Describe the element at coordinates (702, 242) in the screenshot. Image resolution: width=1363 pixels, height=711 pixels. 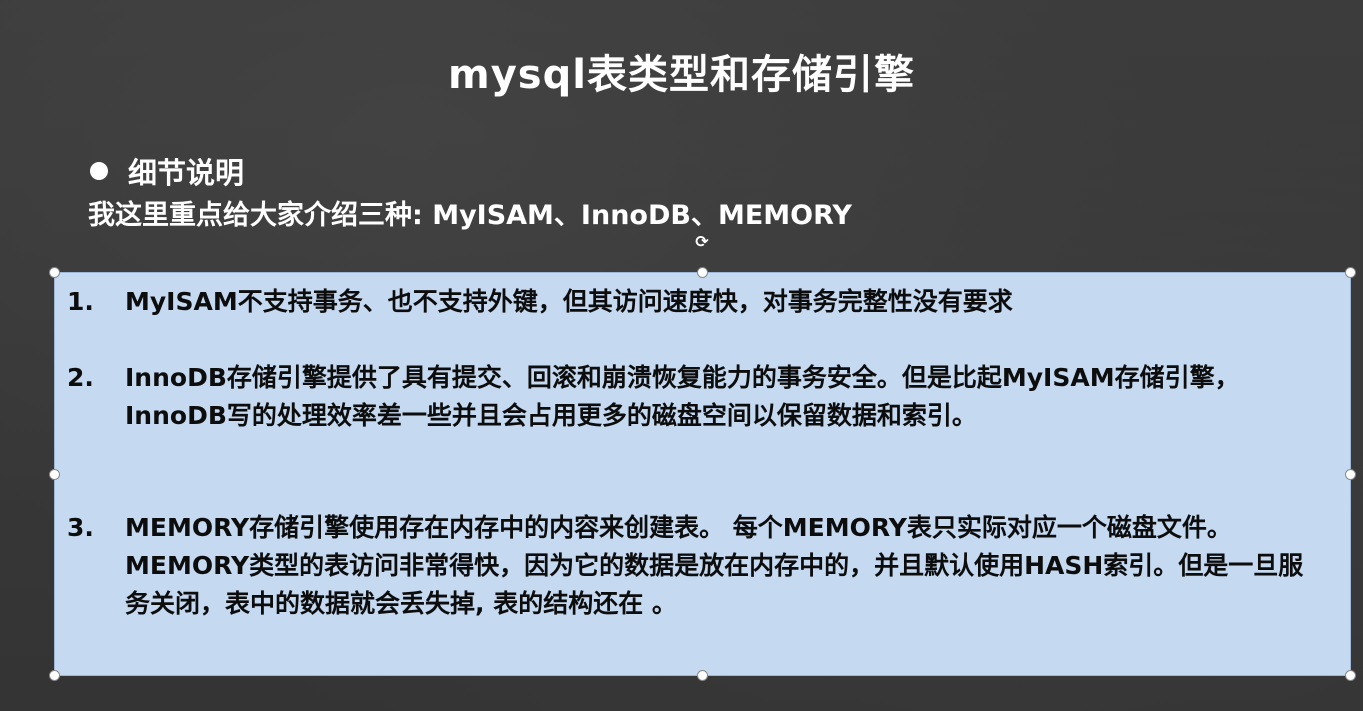
I see `rotate-icon: ⟳` at that location.